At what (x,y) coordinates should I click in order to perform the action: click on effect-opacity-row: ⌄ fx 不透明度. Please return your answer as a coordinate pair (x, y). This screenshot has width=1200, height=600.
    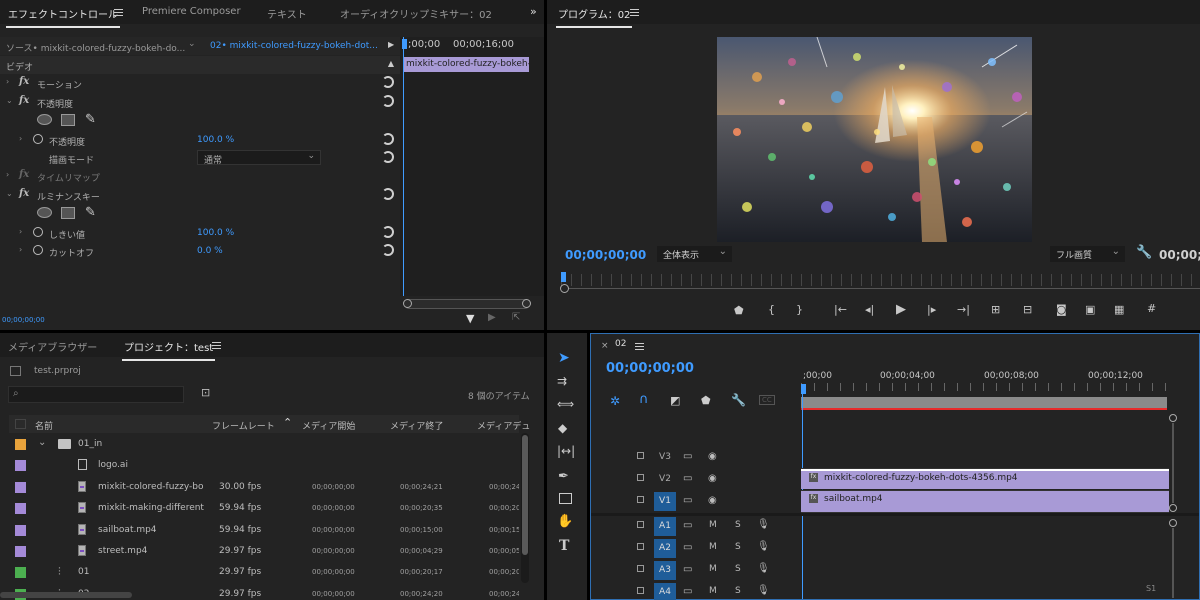
    Looking at the image, I should click on (200, 102).